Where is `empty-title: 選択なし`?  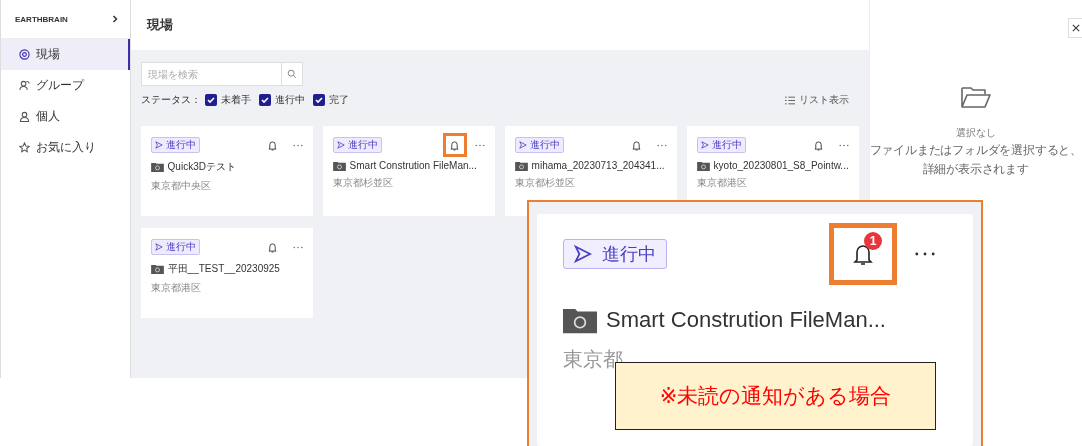
empty-title: 選択なし is located at coordinates (975, 133).